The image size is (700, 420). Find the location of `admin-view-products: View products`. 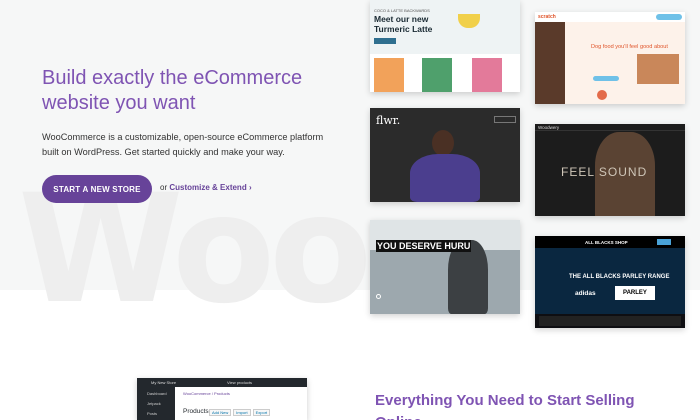

admin-view-products: View products is located at coordinates (240, 382).